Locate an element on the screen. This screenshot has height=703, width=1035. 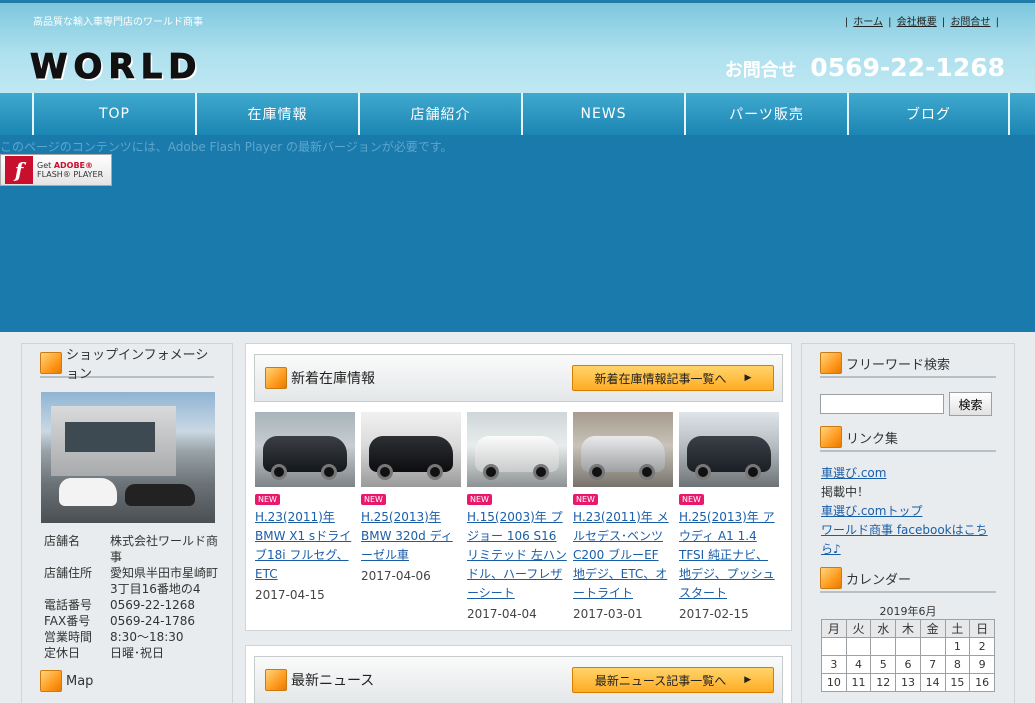
new-stock-heading: 新着在庫情報 新着在庫情報記事一覧へ ▶ is located at coordinates (518, 378).